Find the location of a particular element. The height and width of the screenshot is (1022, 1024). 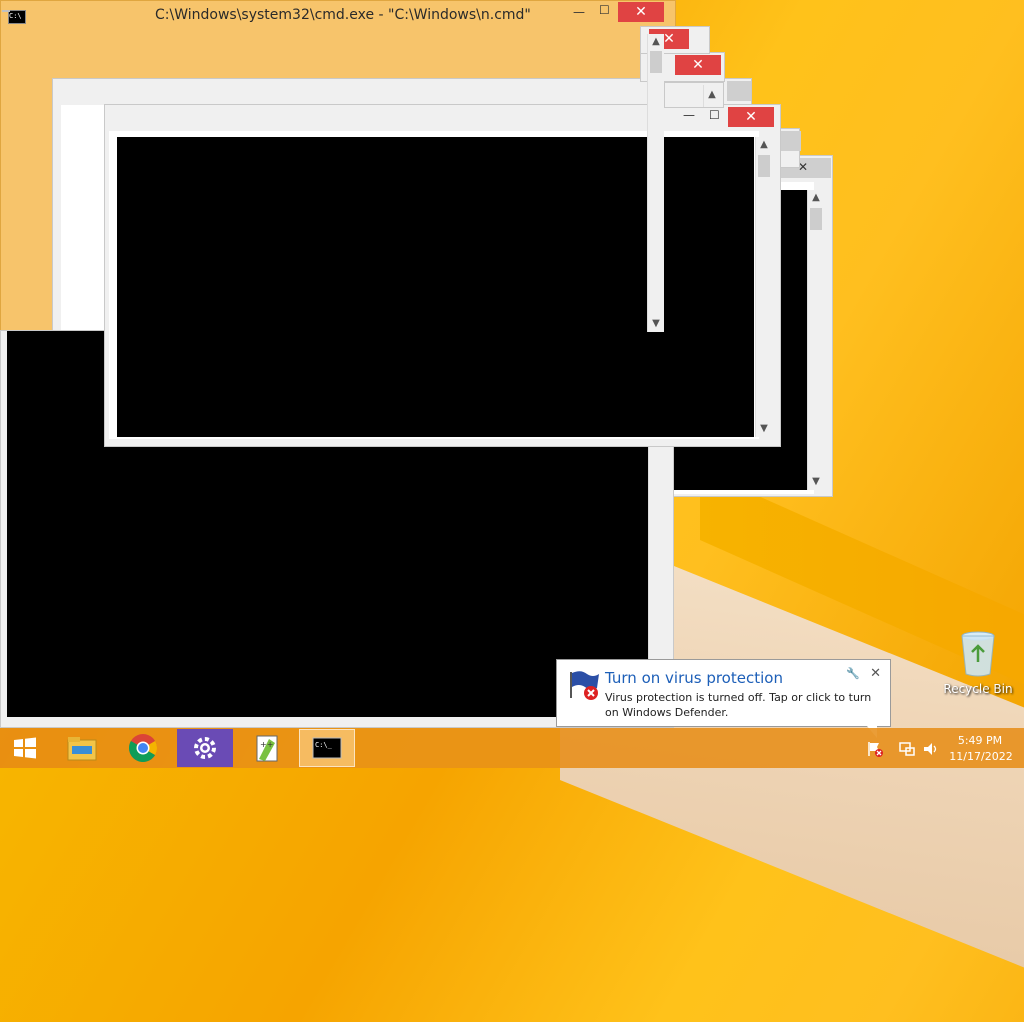

warning-flag-icon is located at coordinates (584, 685).